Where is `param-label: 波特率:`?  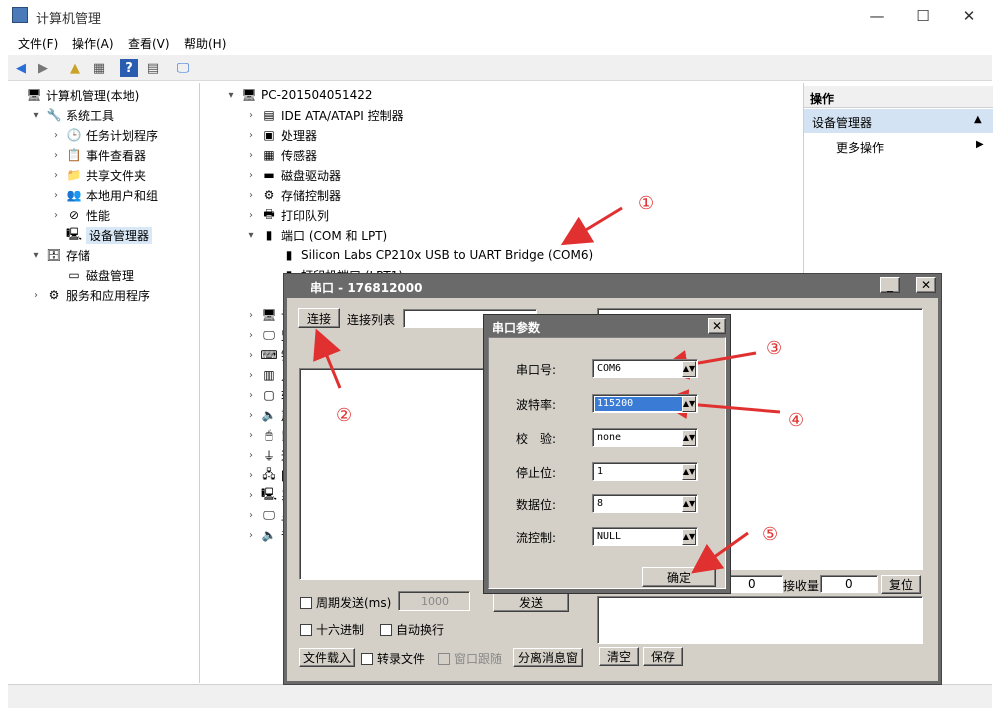
param-label: 波特率: is located at coordinates (536, 405).